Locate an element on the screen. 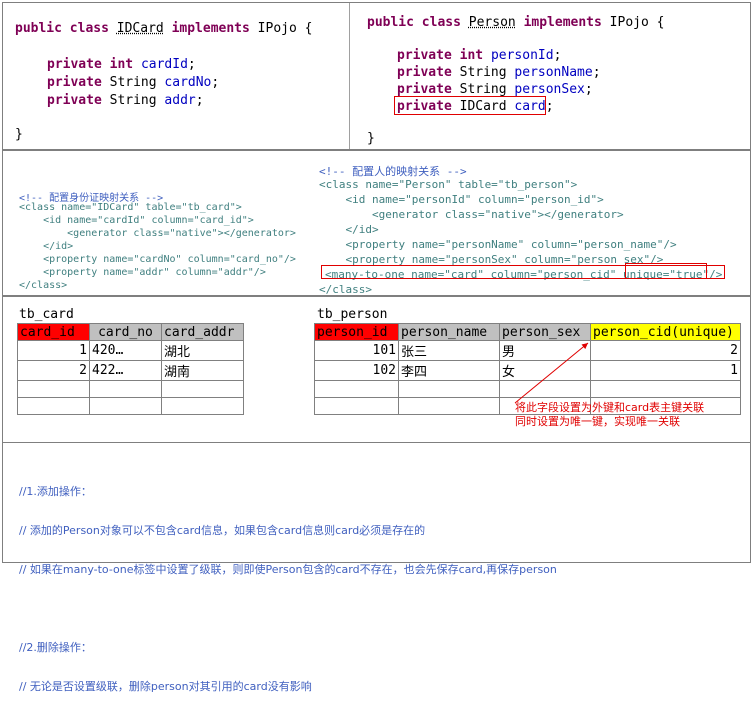  comment-line is located at coordinates (288, 608).